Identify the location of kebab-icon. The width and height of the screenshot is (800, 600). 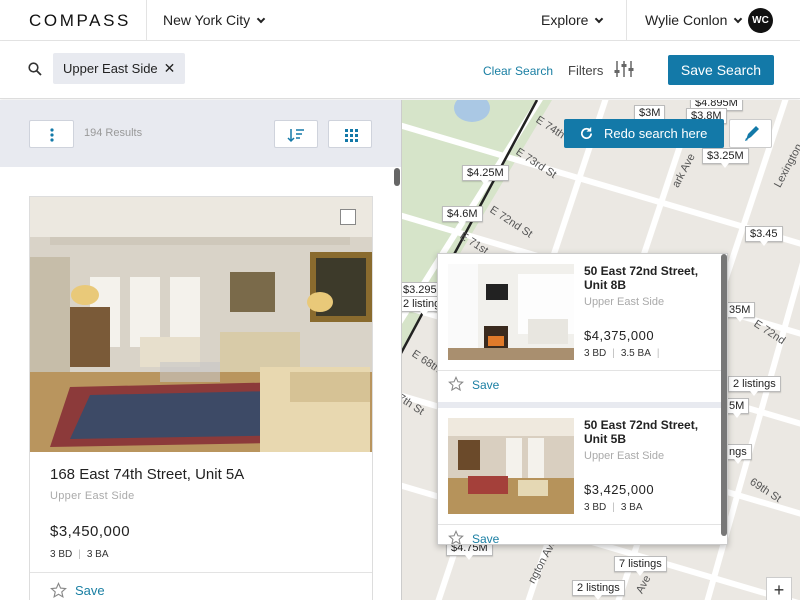
(52, 135).